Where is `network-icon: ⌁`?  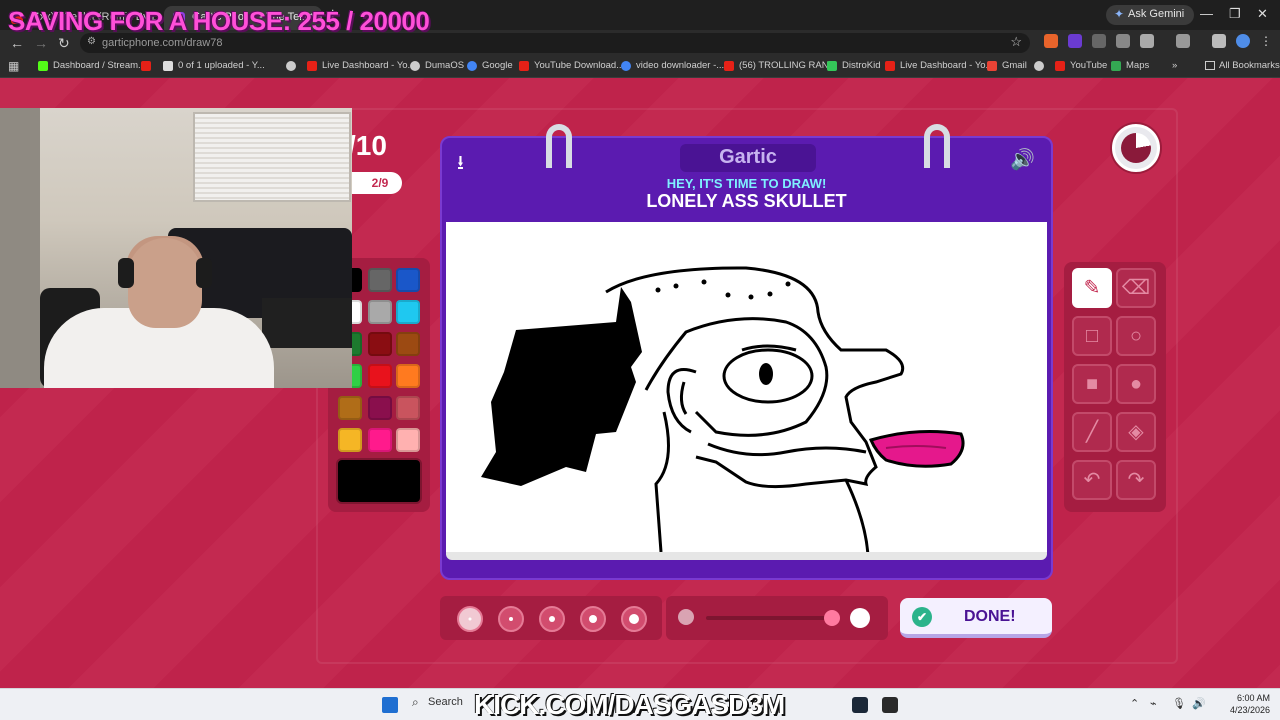 network-icon: ⌁ is located at coordinates (1153, 703).